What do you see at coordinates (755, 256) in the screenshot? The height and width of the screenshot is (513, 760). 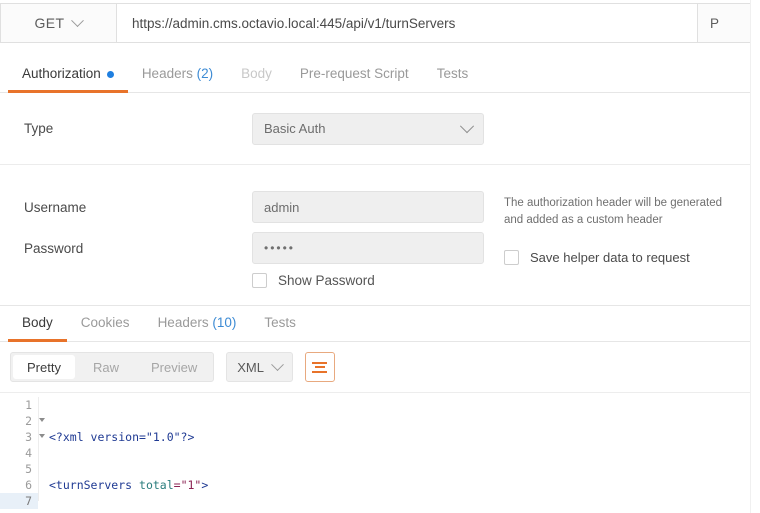 I see `right-scroll-edge` at bounding box center [755, 256].